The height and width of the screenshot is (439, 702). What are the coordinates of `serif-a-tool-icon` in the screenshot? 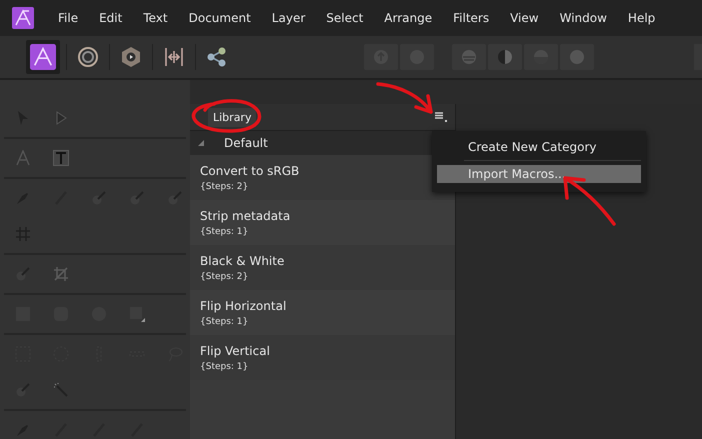 It's located at (23, 158).